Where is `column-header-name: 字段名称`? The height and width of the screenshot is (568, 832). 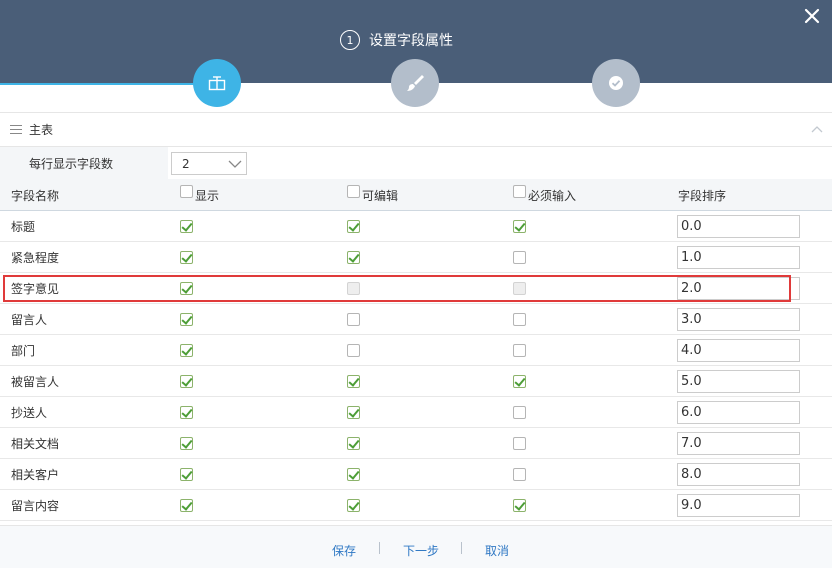
column-header-name: 字段名称 is located at coordinates (35, 195).